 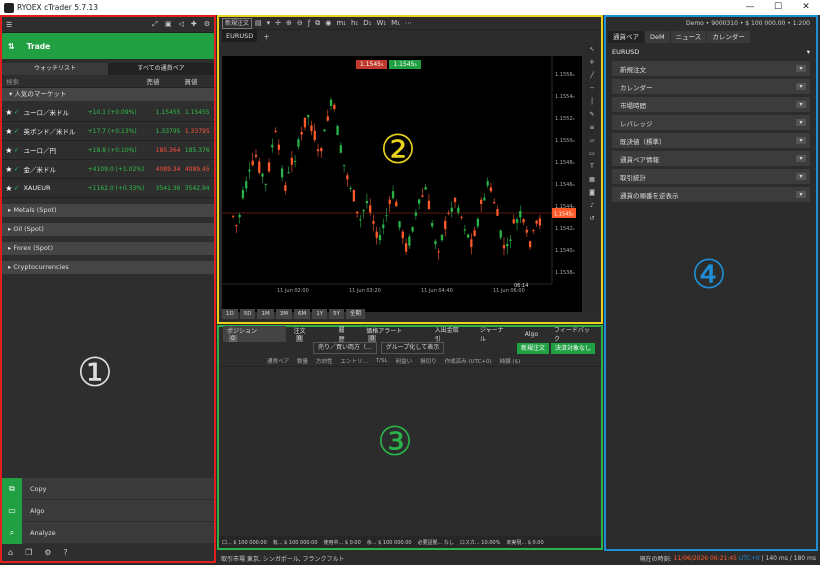 I want to click on section-header: ▸ Oil (Spot), so click(x=108, y=229).